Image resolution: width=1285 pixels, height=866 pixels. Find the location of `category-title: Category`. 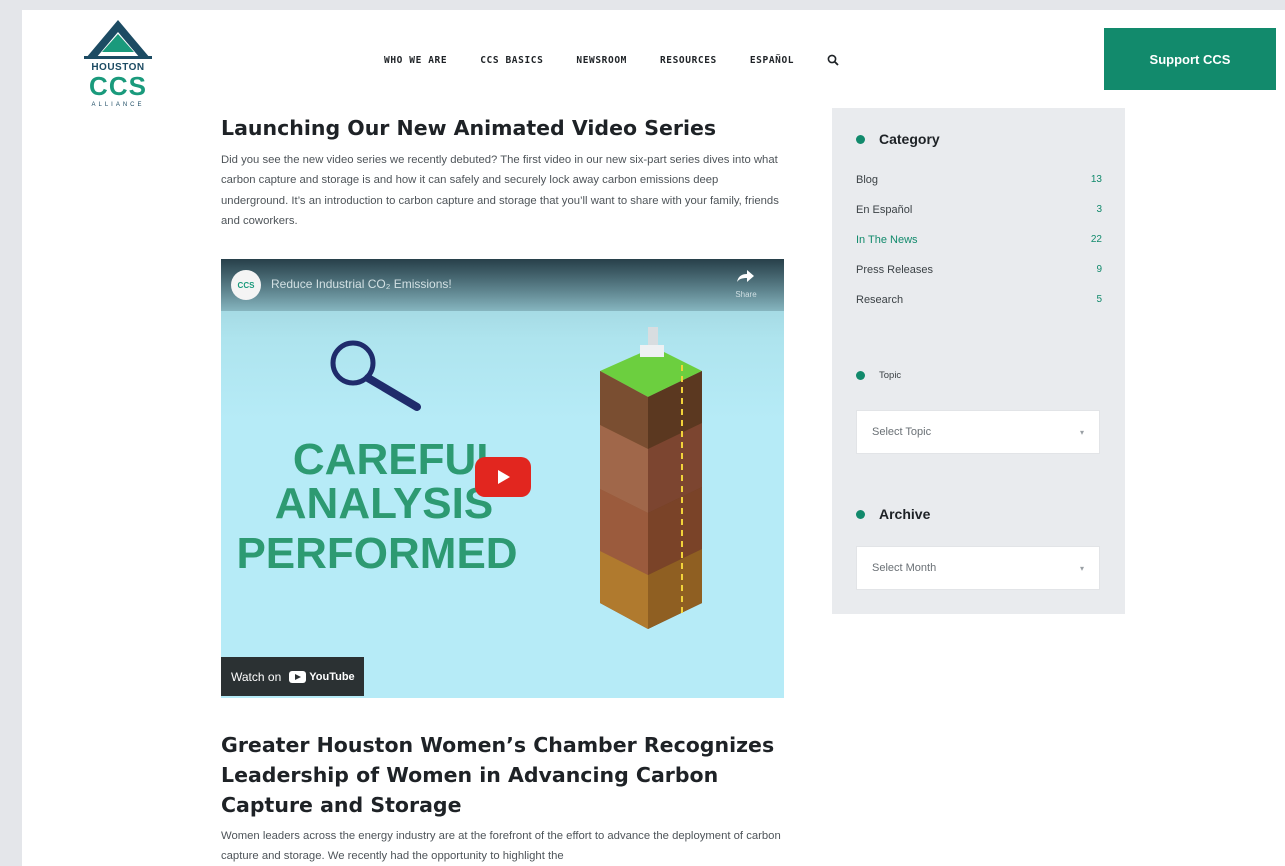

category-title: Category is located at coordinates (909, 139).